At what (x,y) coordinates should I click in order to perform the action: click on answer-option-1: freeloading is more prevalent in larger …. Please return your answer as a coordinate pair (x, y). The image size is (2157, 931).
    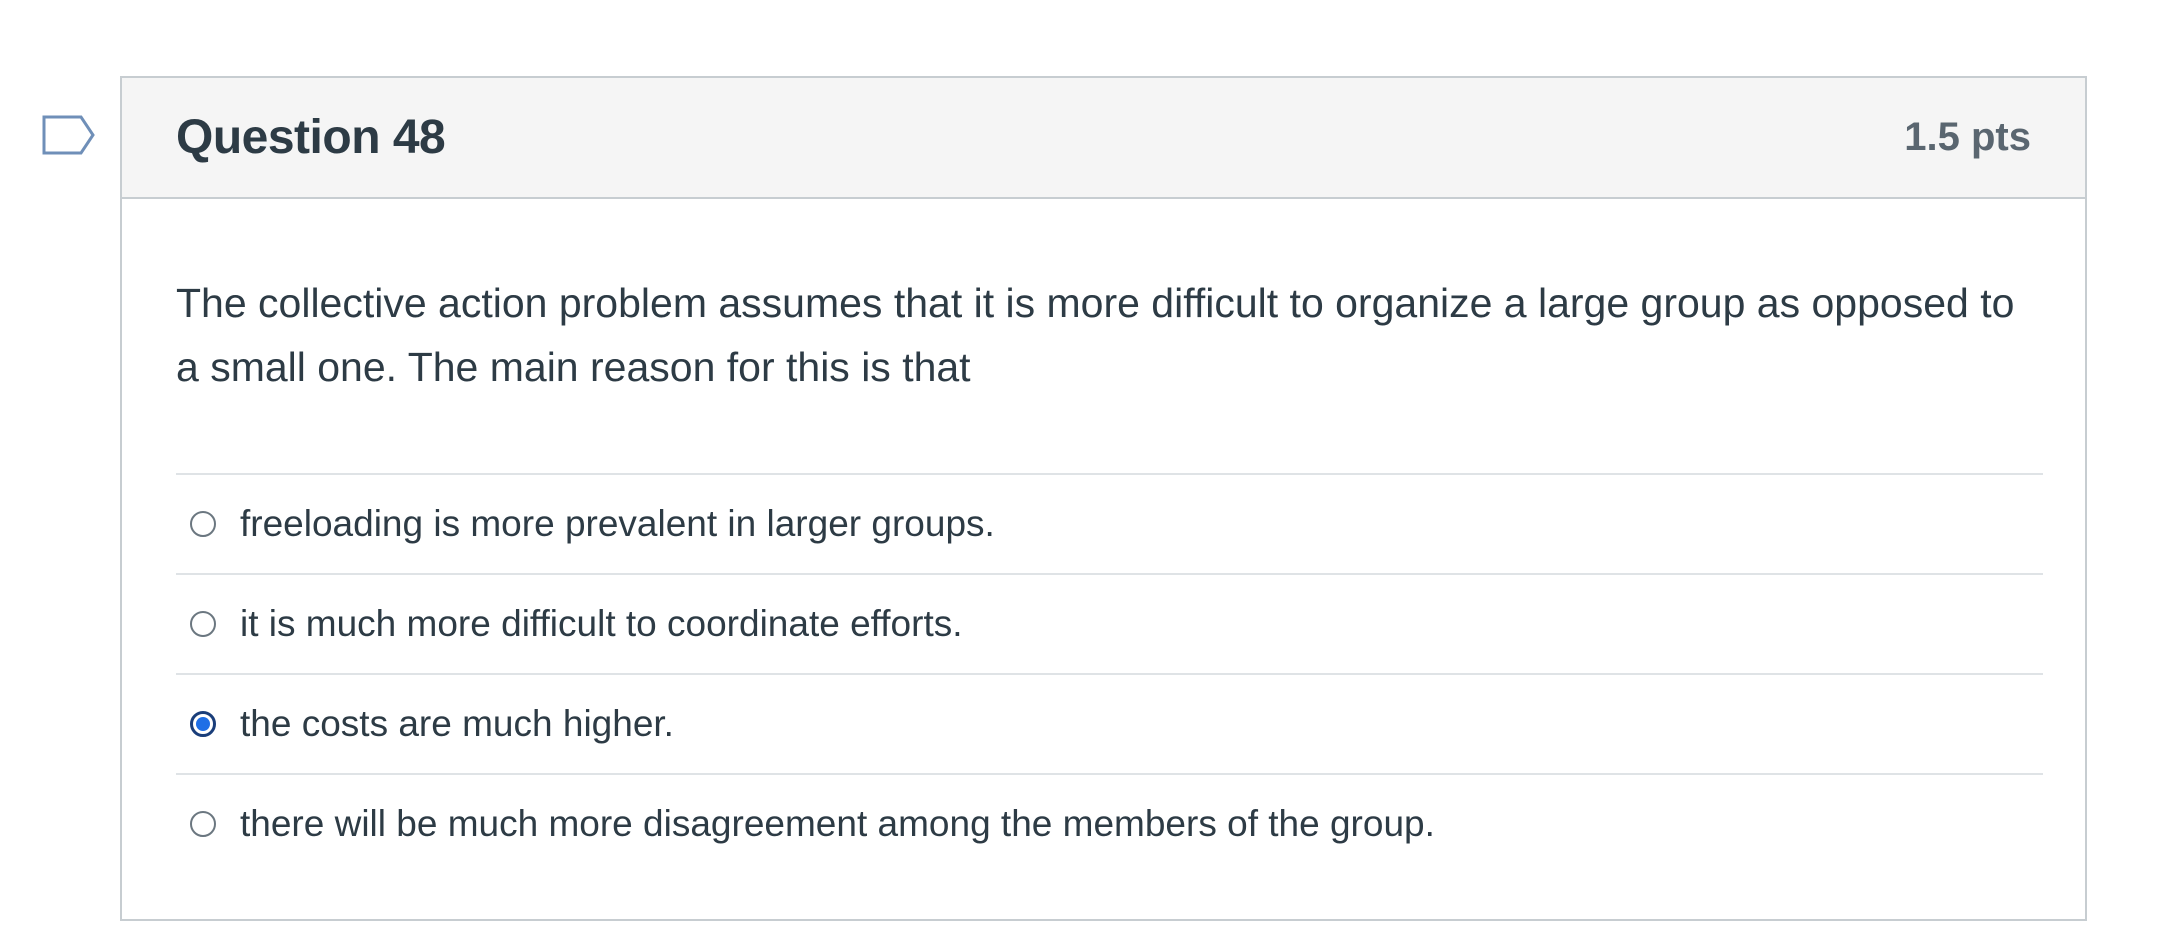
    Looking at the image, I should click on (1109, 523).